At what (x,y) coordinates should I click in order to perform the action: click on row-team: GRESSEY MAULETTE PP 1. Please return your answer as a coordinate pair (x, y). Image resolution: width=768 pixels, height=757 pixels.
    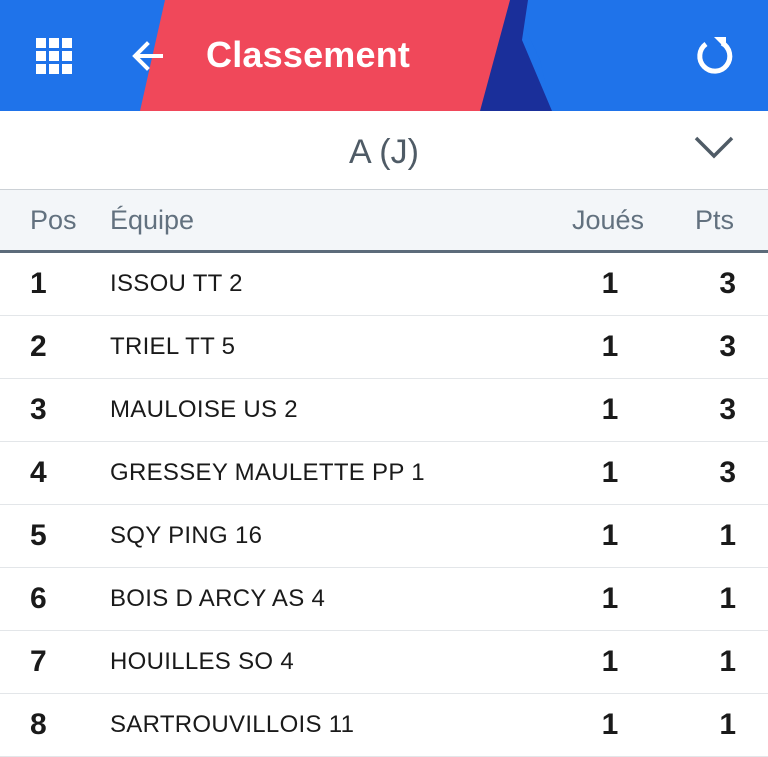
    Looking at the image, I should click on (267, 472).